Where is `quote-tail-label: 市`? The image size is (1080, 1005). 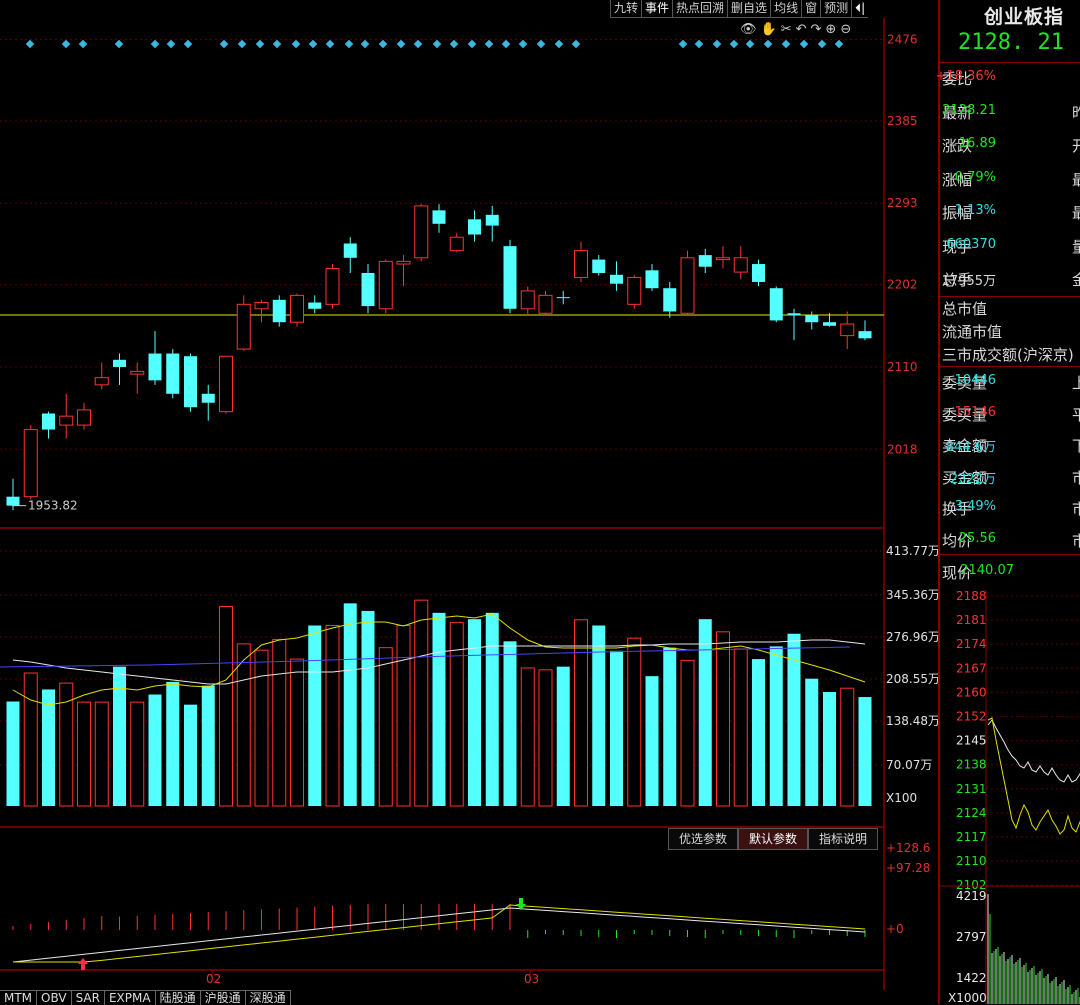 quote-tail-label: 市 is located at coordinates (1076, 540).